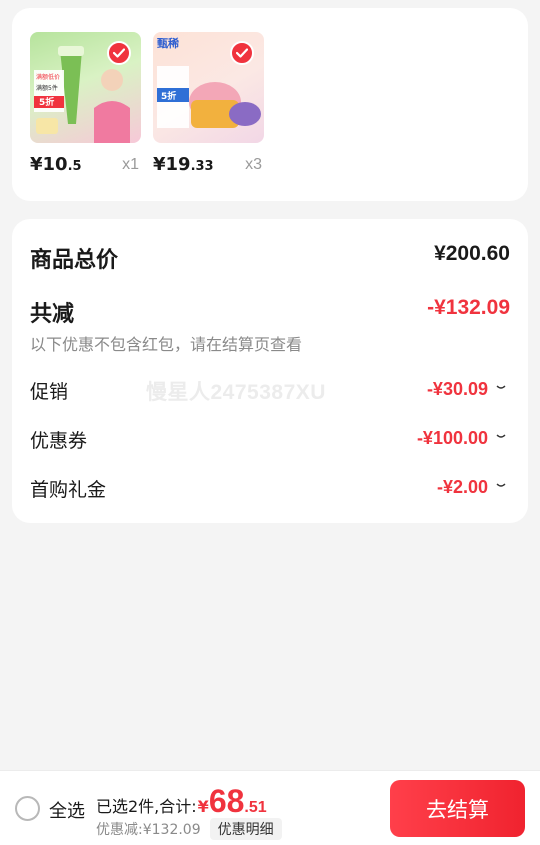  Describe the element at coordinates (270, 390) in the screenshot. I see `discount-row-promotion: 促销 -¥30.09` at that location.